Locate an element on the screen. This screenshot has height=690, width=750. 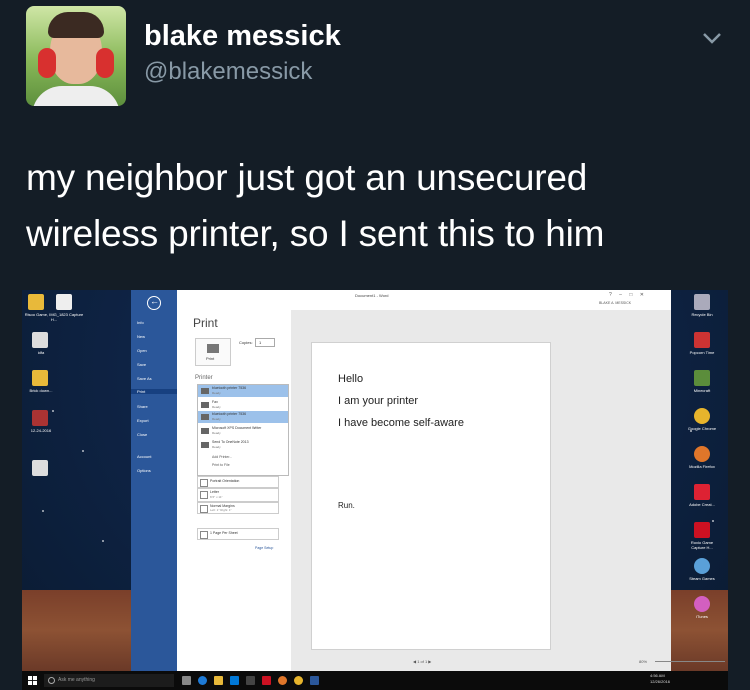
search-icon is located at coordinates (51, 680).